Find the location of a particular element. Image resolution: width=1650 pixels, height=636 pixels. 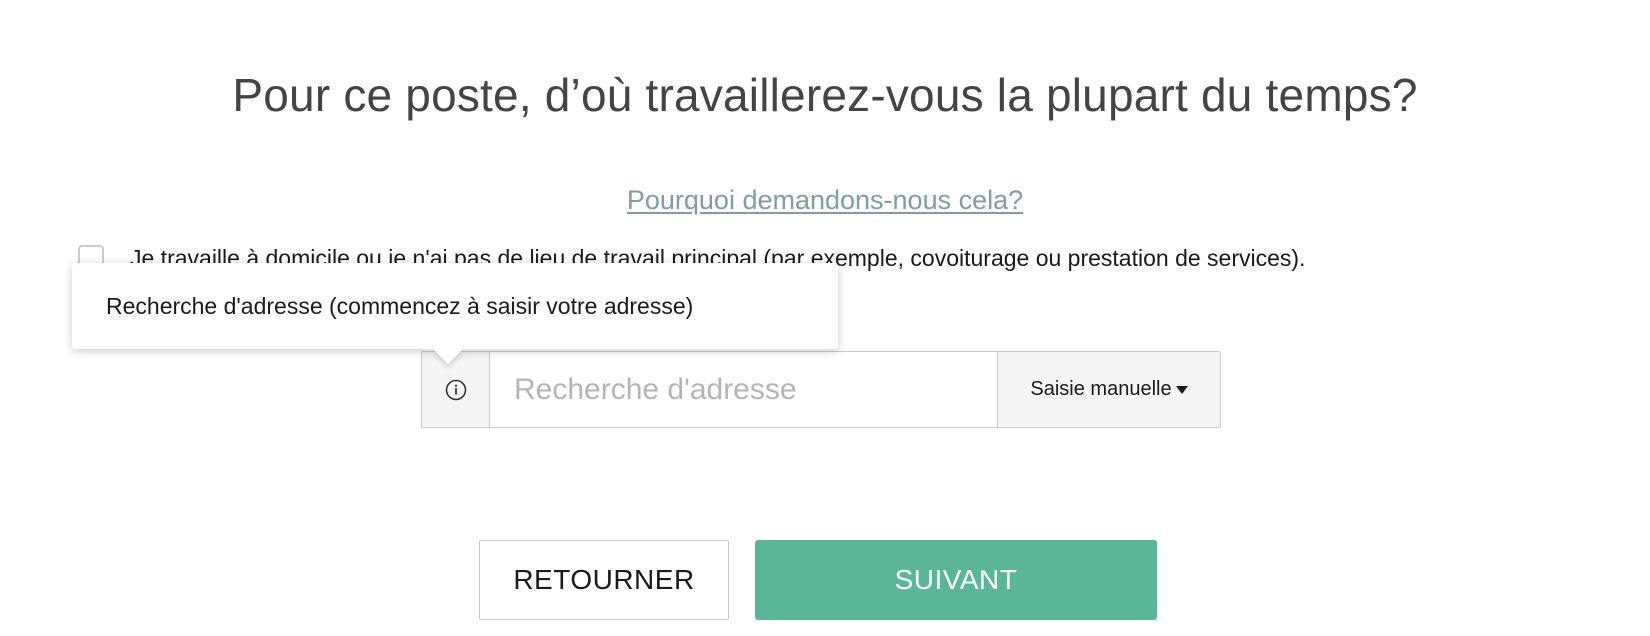

caret-down-icon is located at coordinates (1181, 390).